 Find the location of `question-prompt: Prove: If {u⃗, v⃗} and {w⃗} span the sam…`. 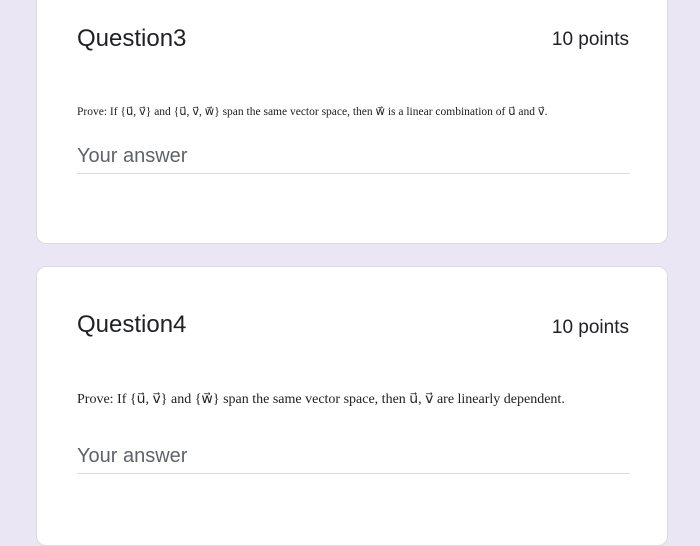

question-prompt: Prove: If {u⃗, v⃗} and {w⃗} span the sam… is located at coordinates (321, 399).